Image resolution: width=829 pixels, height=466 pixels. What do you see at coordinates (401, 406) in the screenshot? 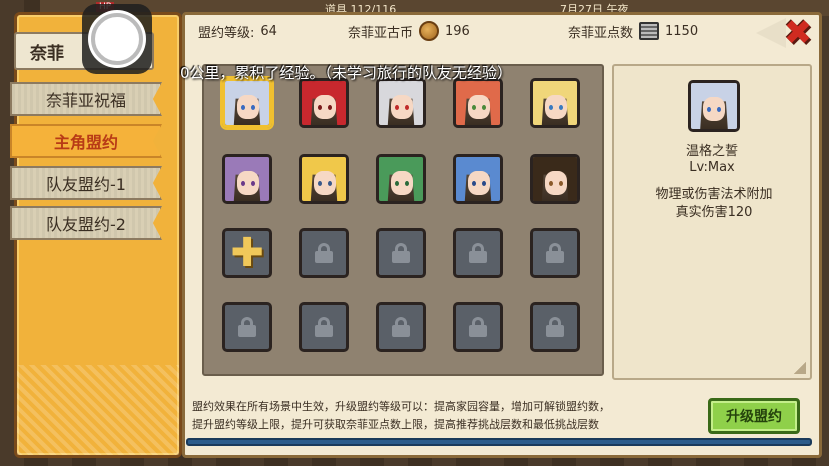
I see `explanation-line1: 盟约效果在所有场景中生效，升级盟约等级可以：提高家园容量，增加可解锁盟约数，` at bounding box center [401, 406].